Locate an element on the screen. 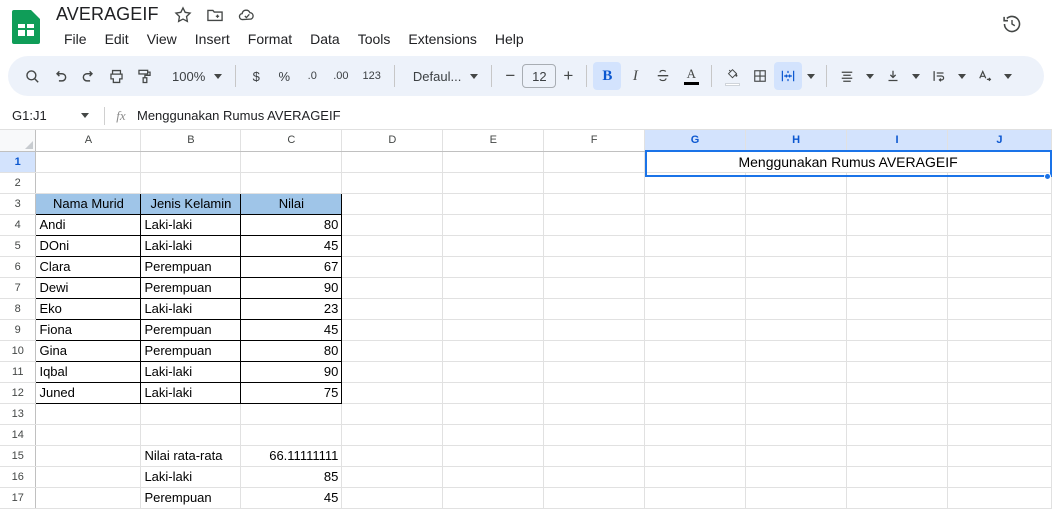 Image resolution: width=1052 pixels, height=514 pixels. cell-e15 is located at coordinates (493, 456).